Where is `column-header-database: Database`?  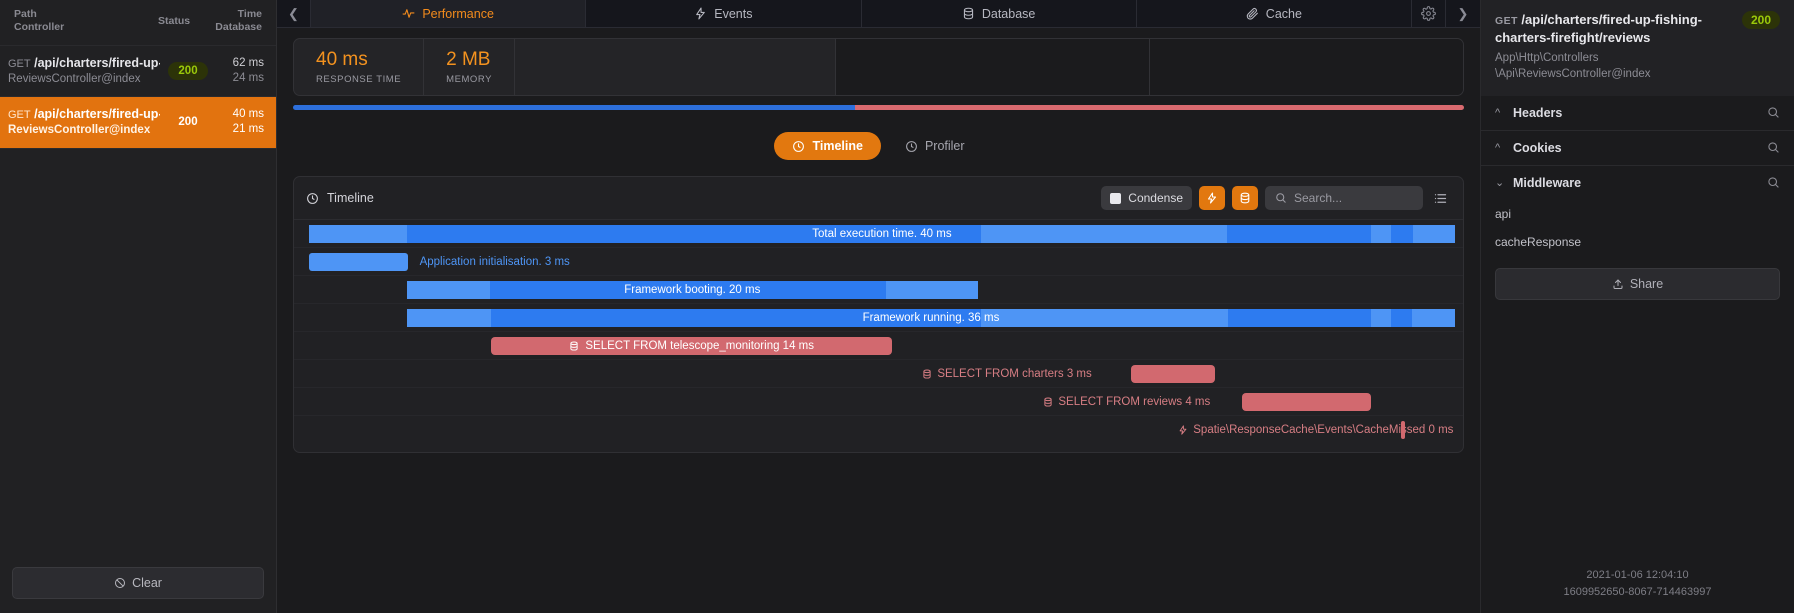
column-header-database: Database is located at coordinates (238, 27).